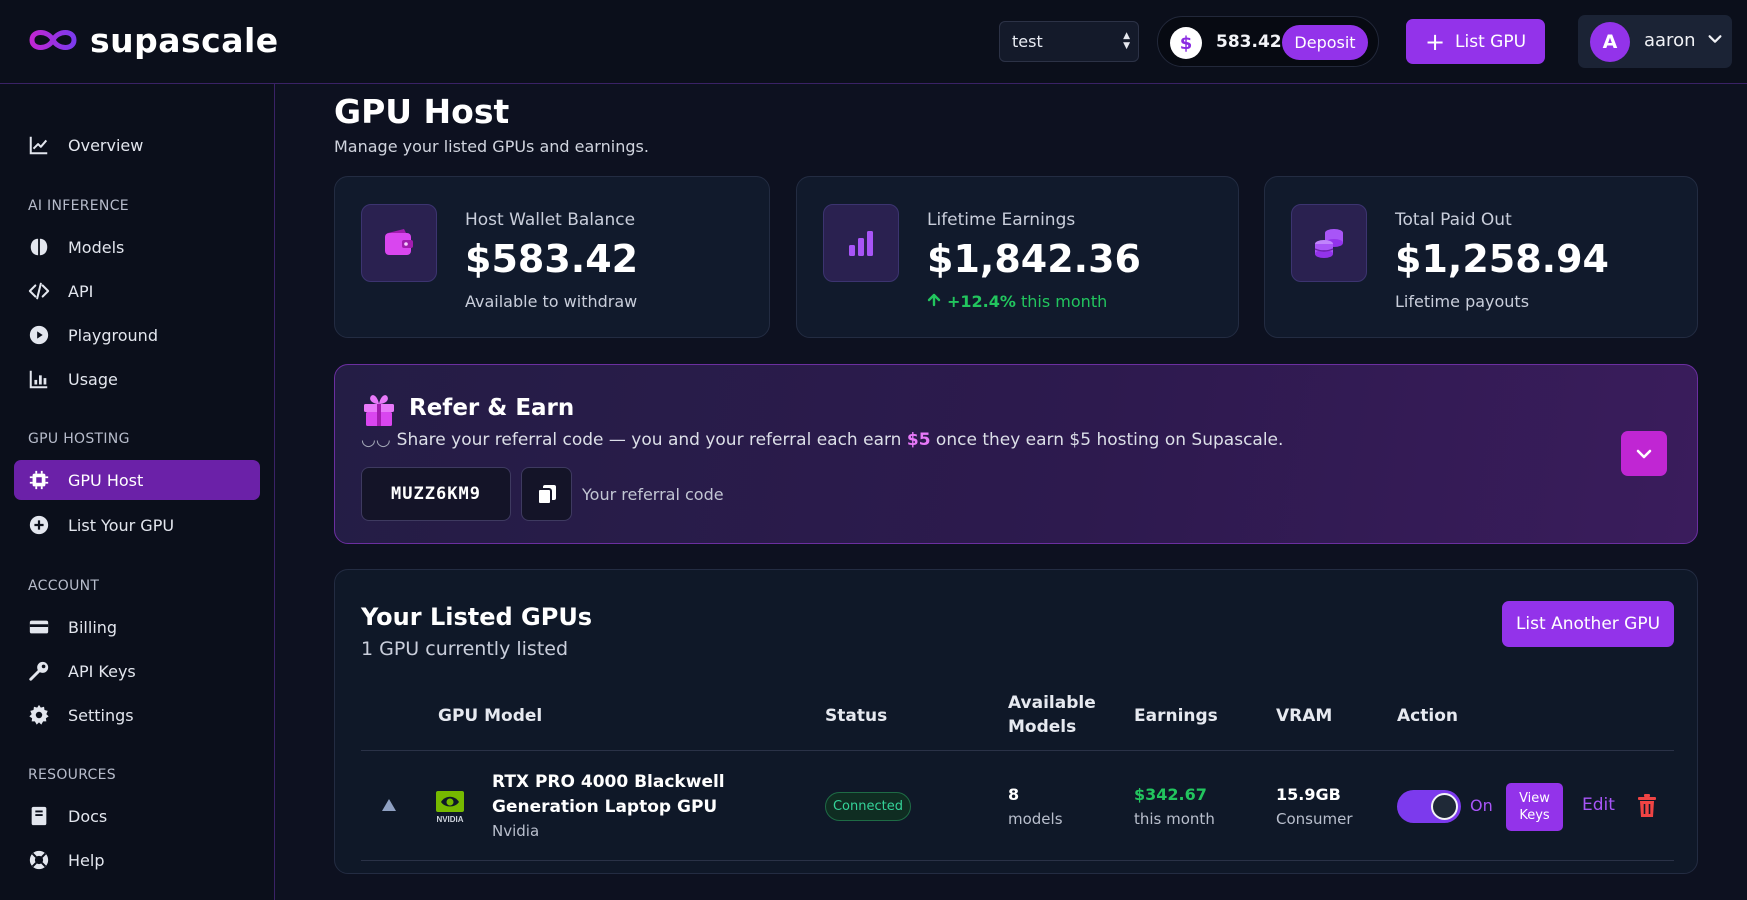  Describe the element at coordinates (1314, 819) in the screenshot. I see `gpu-vram-type: Consumer` at that location.